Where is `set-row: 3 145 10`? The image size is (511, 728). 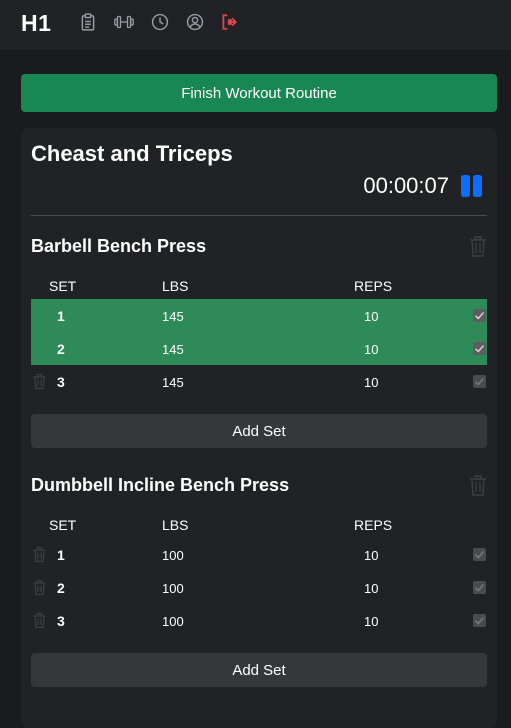 set-row: 3 145 10 is located at coordinates (259, 381).